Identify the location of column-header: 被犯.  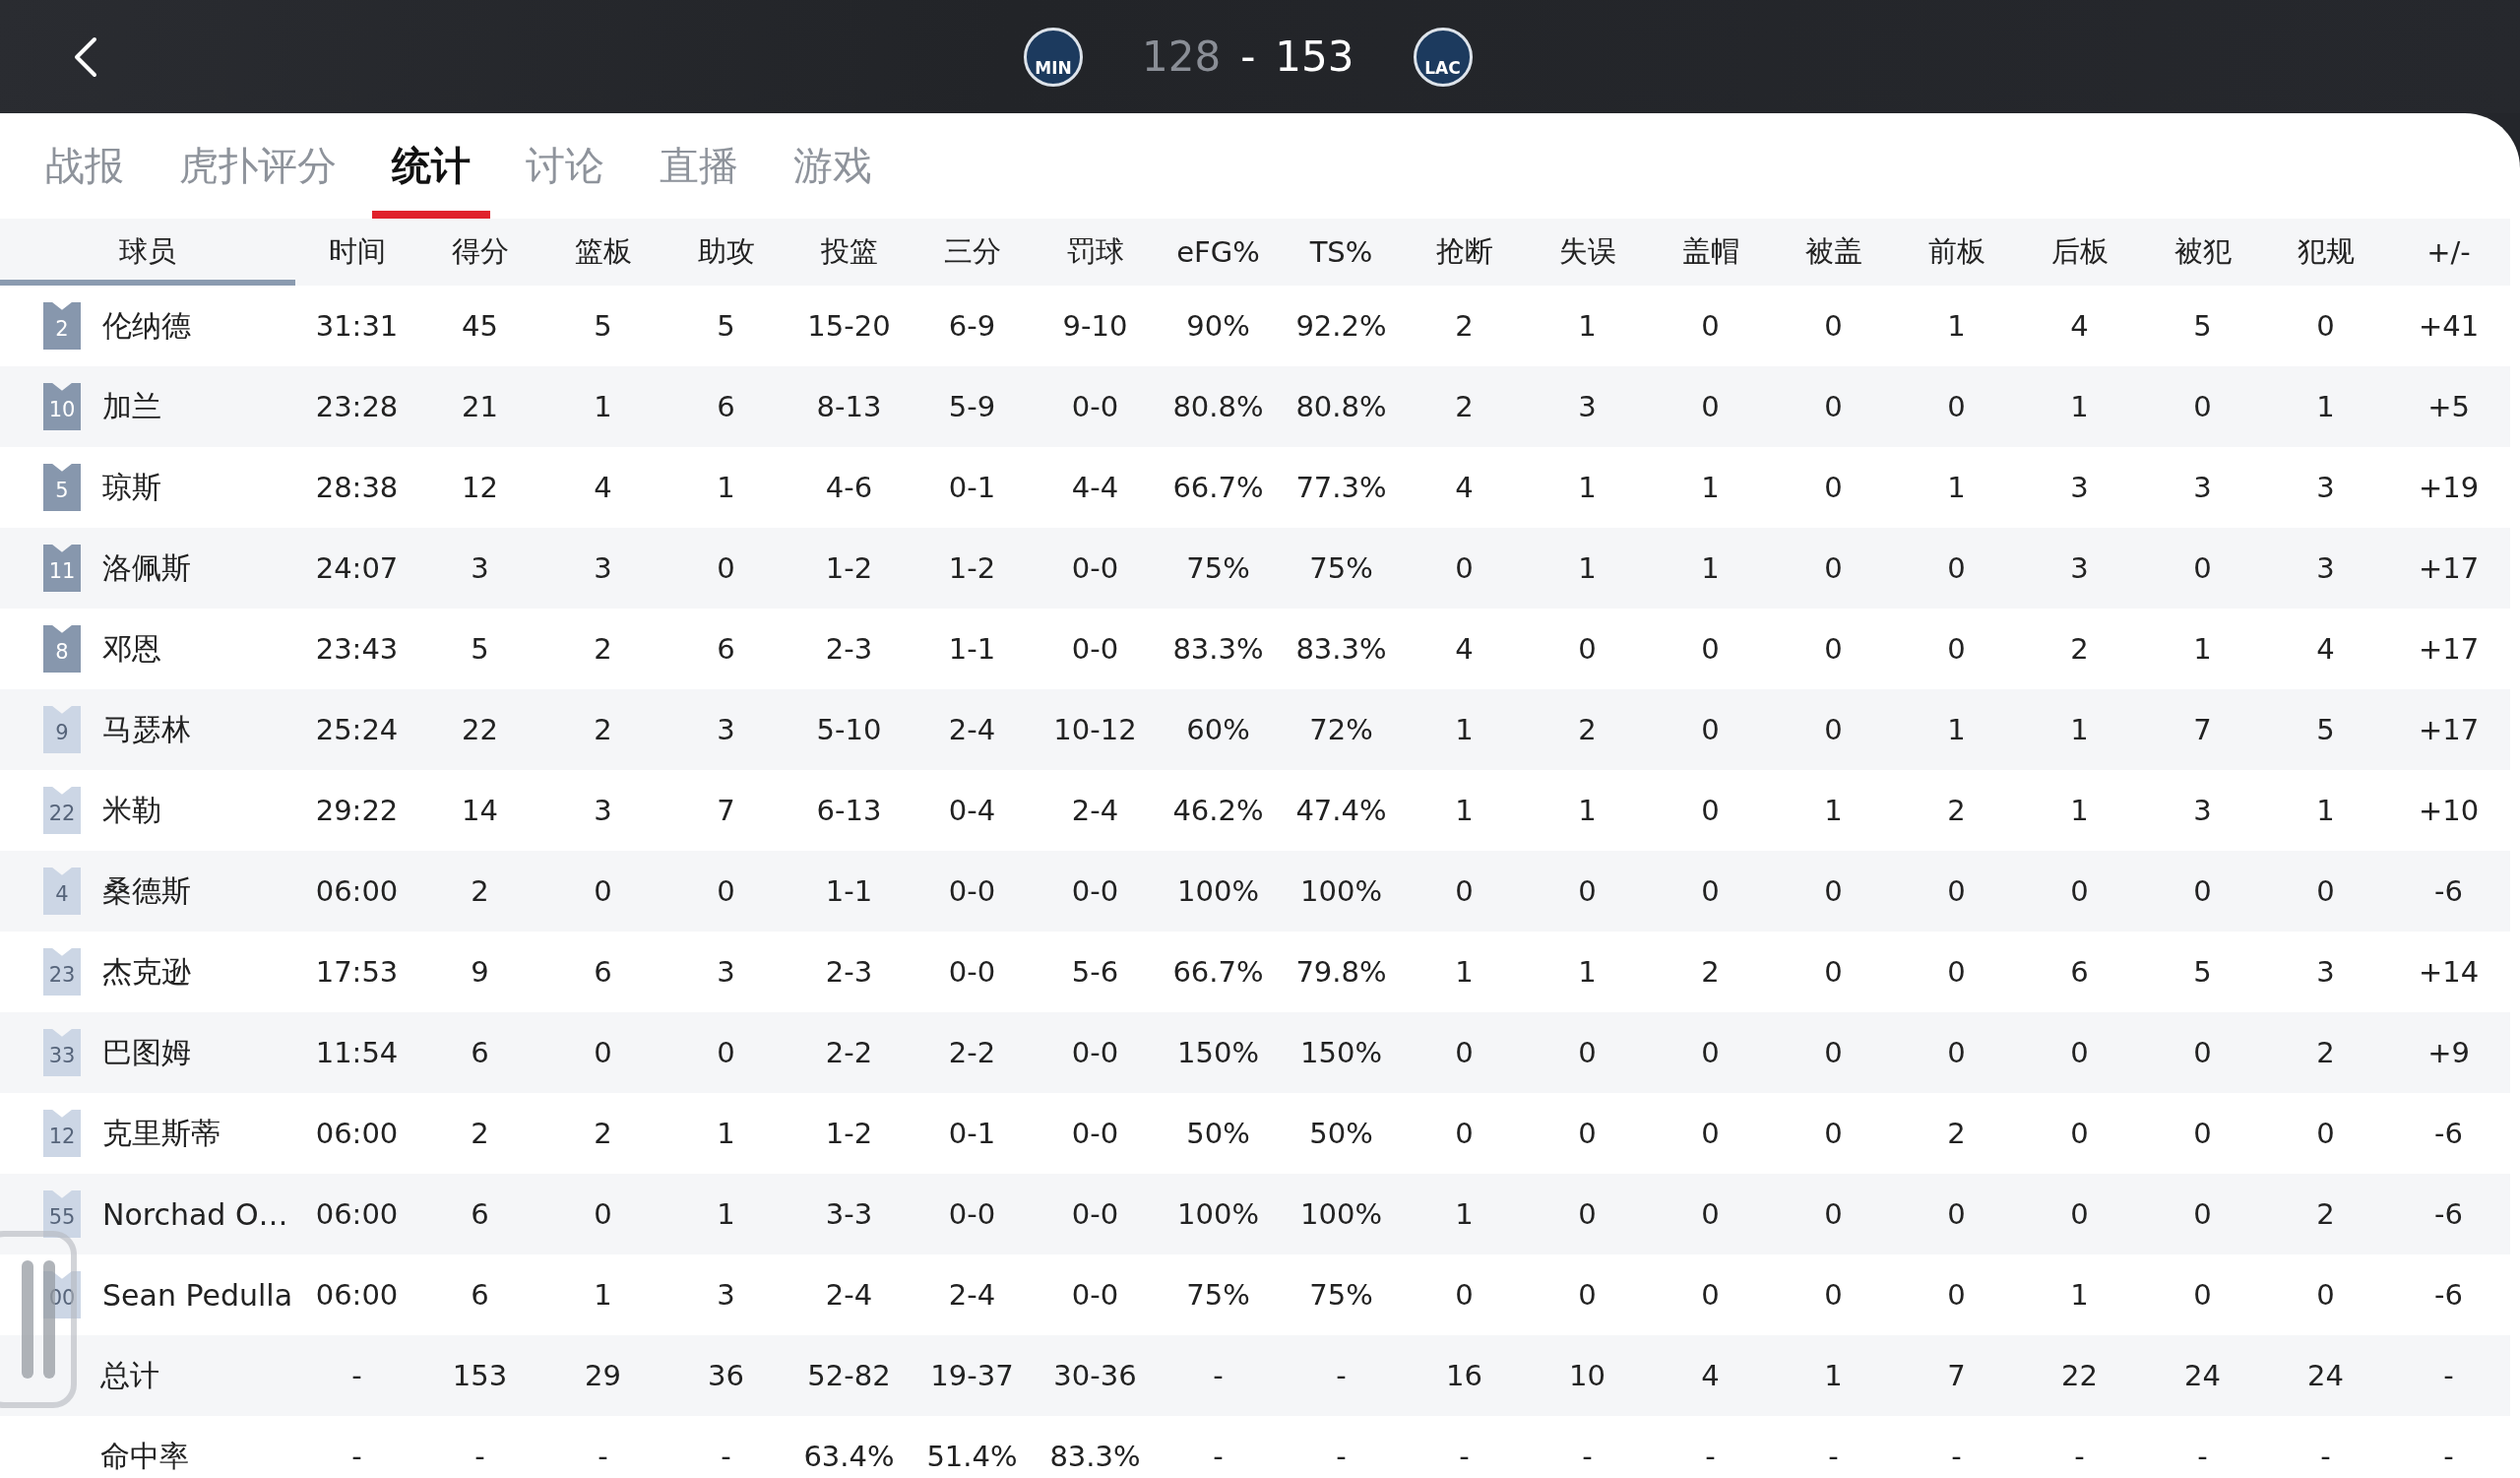
(2202, 252).